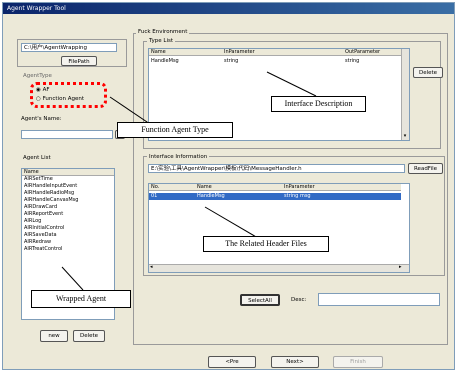  What do you see at coordinates (69, 47) in the screenshot?
I see `file-path-input: C:\用户\AgentWrapping` at bounding box center [69, 47].